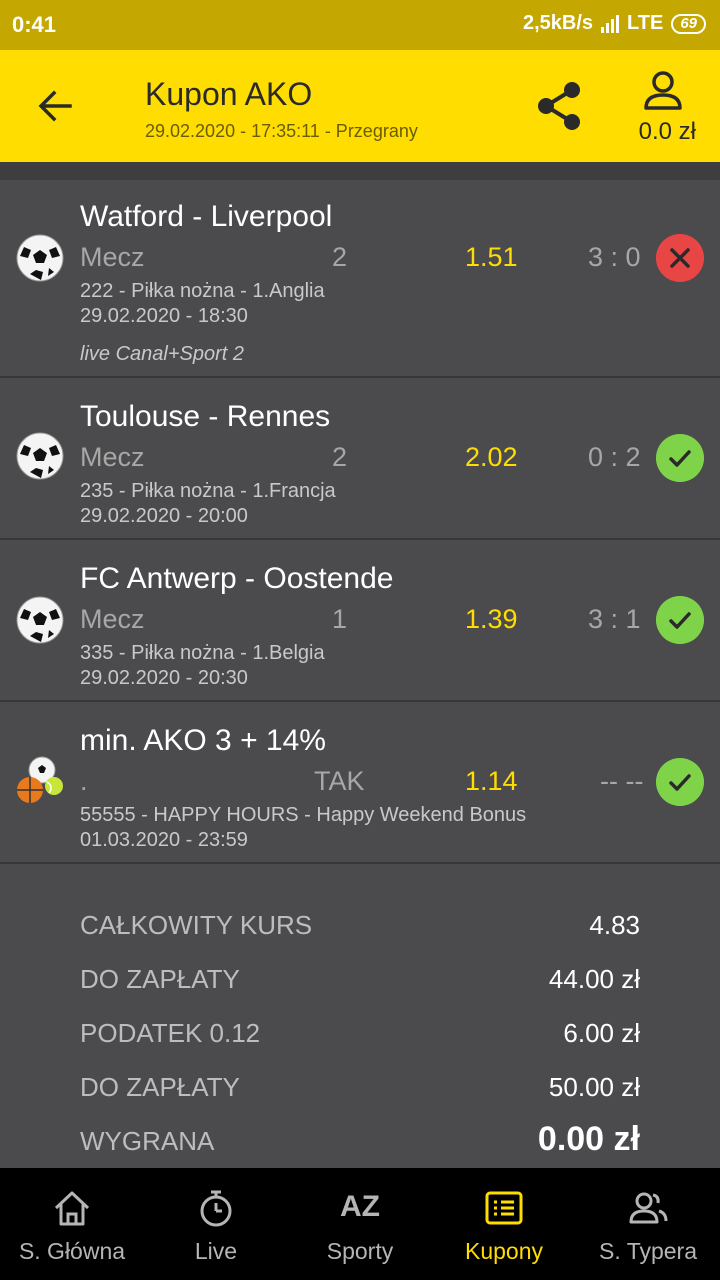  Describe the element at coordinates (504, 1208) in the screenshot. I see `coupon-list-icon` at that location.